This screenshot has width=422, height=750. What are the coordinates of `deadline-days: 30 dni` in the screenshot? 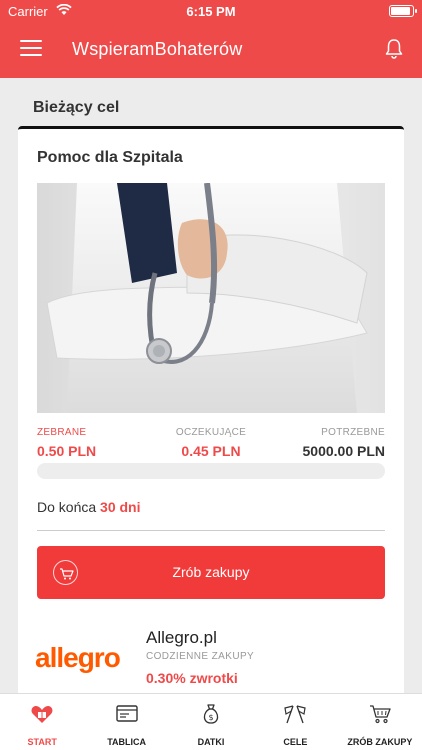 It's located at (120, 507).